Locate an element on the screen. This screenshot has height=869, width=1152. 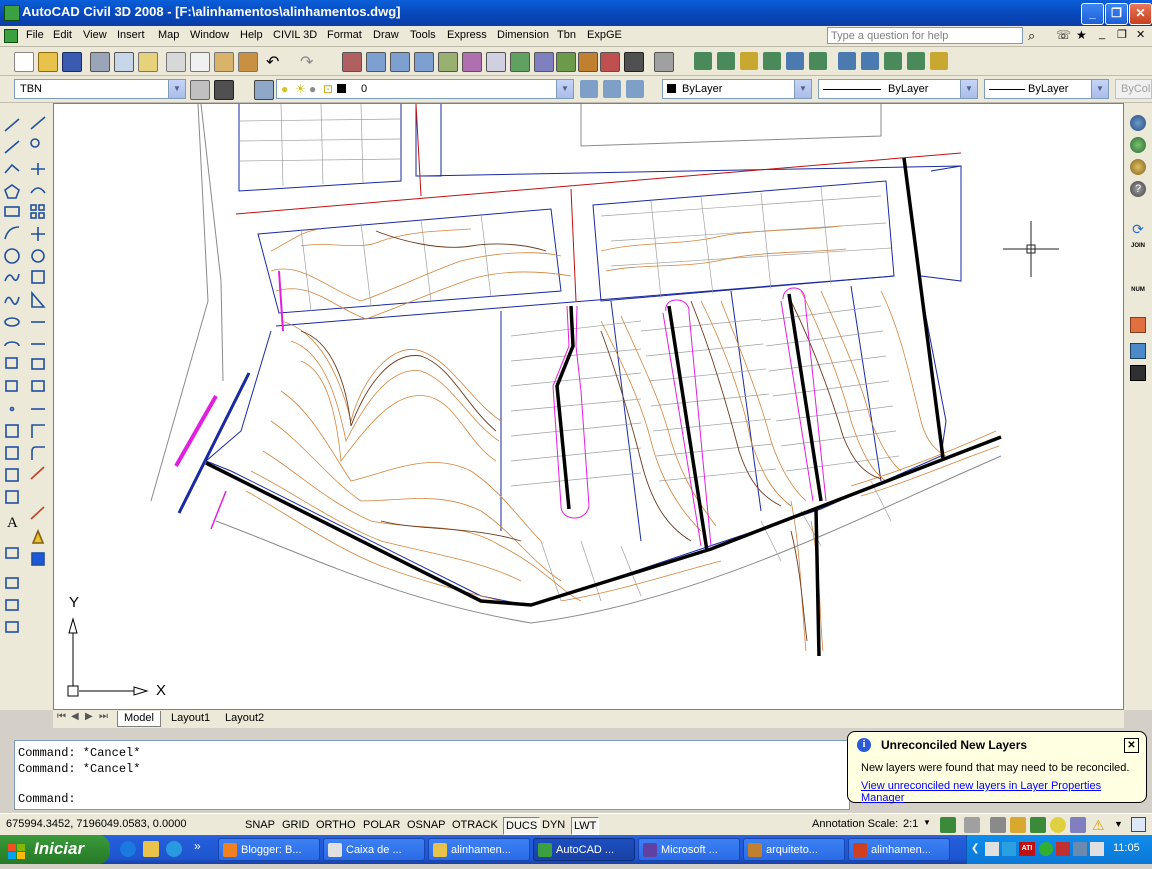
globe-icon is located at coordinates (1138, 123).